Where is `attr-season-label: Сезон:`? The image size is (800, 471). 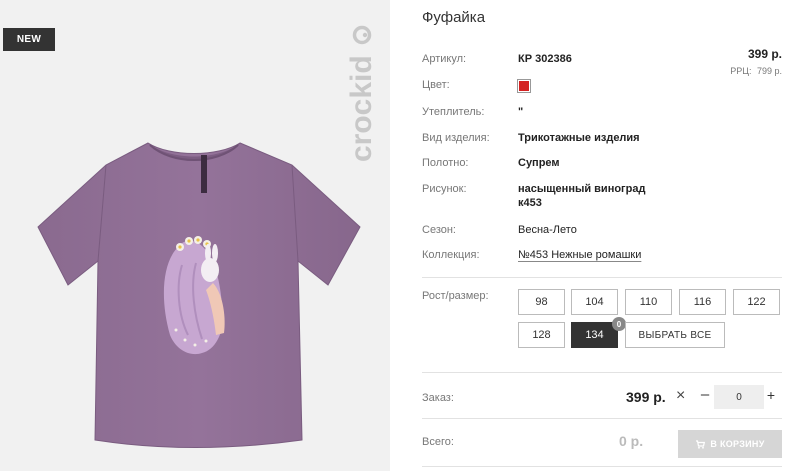 attr-season-label: Сезон: is located at coordinates (439, 230).